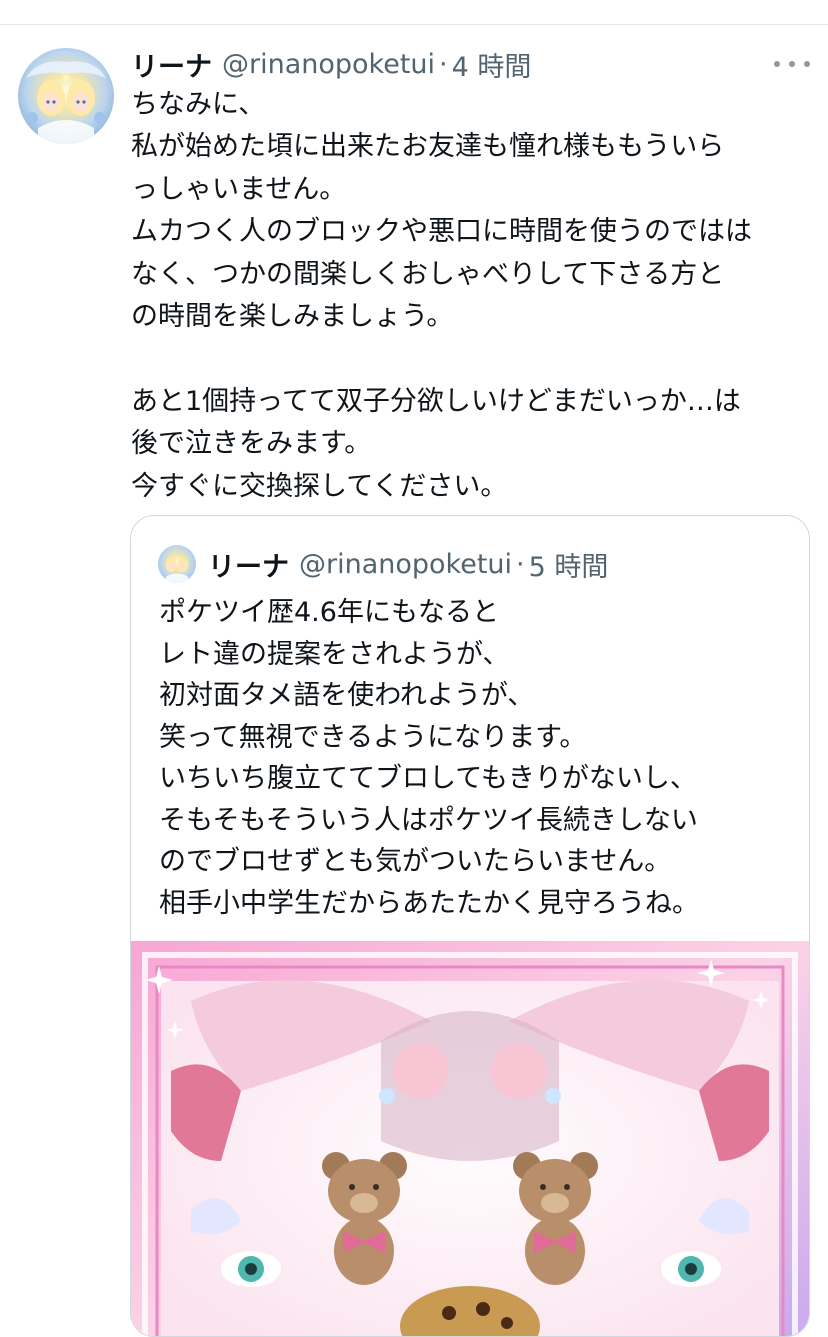 Image resolution: width=828 pixels, height=1337 pixels. What do you see at coordinates (468, 359) in the screenshot?
I see `tweet-blank-line` at bounding box center [468, 359].